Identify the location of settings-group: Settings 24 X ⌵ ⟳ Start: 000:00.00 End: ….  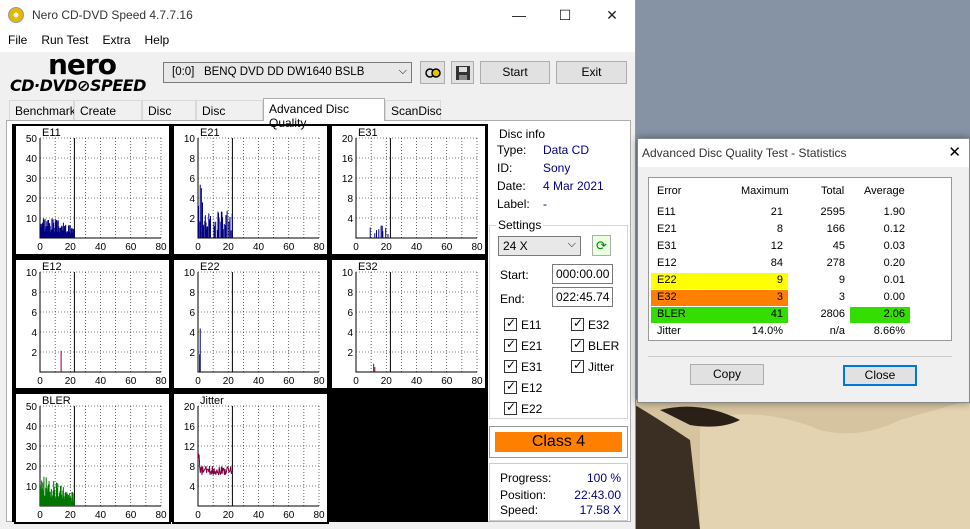
(558, 318).